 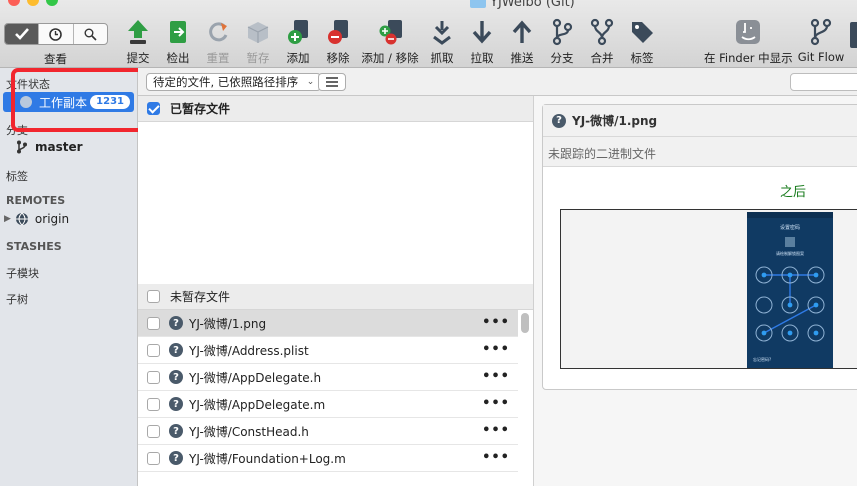 What do you see at coordinates (328, 377) in the screenshot?
I see `file-row: ? YJ-微博/AppDelegate.h •••` at bounding box center [328, 377].